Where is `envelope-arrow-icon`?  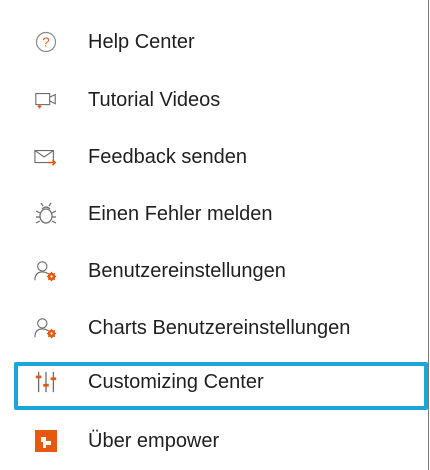
envelope-arrow-icon is located at coordinates (46, 157).